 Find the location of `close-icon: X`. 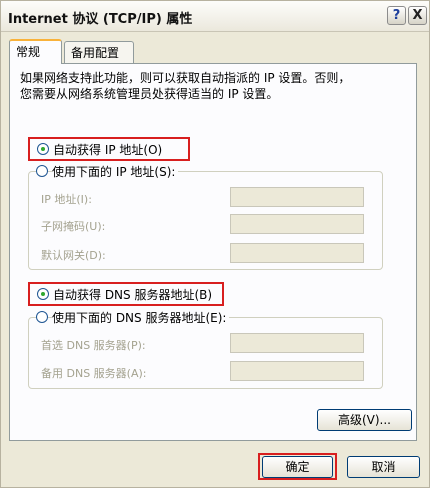

close-icon: X is located at coordinates (417, 15).